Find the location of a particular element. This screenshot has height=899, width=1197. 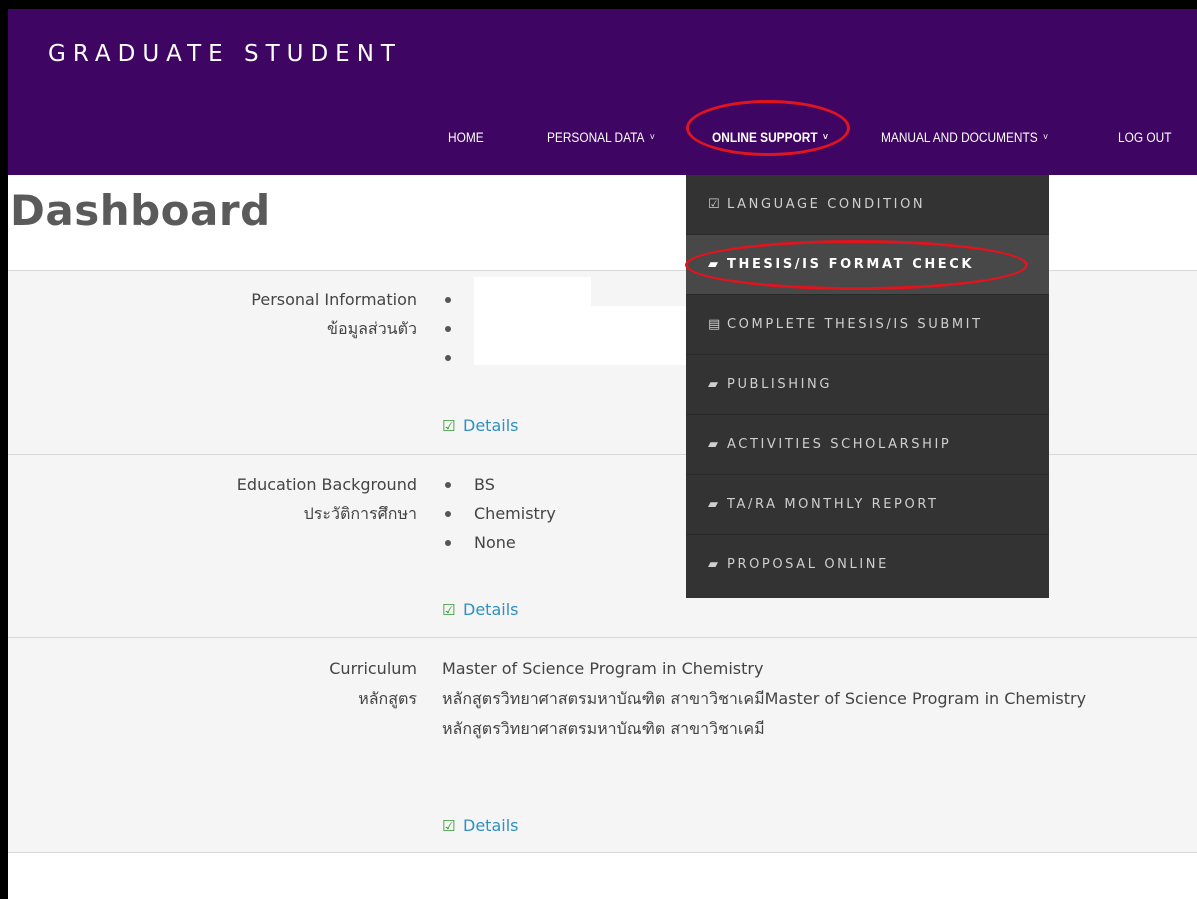

nav-personal-data: PERSONAL DATA ˅ is located at coordinates (601, 137).